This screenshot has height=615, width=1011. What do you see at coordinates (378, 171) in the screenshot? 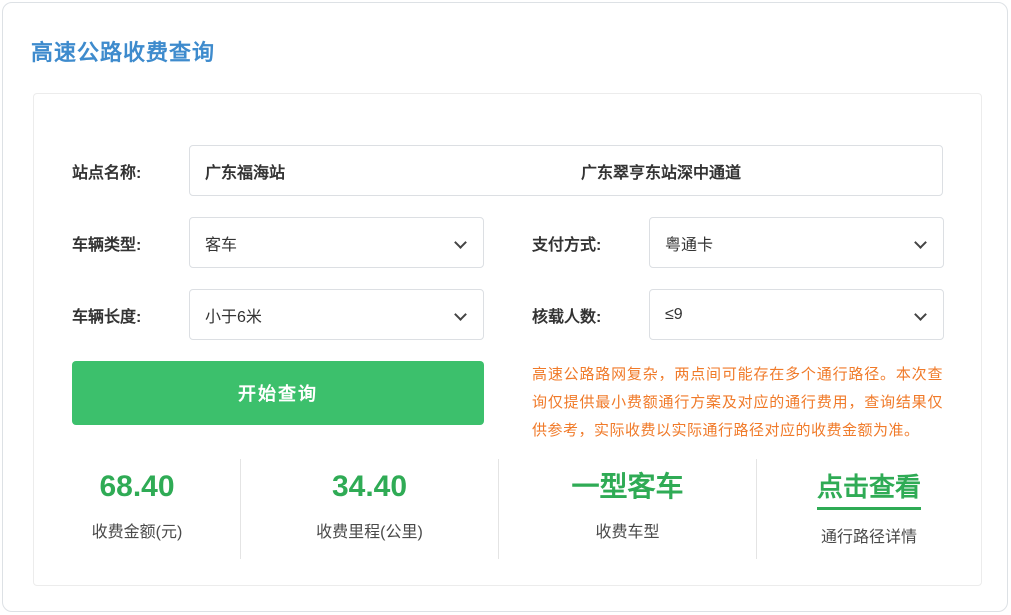
I see `start-station-input: 广东福海站` at bounding box center [378, 171].